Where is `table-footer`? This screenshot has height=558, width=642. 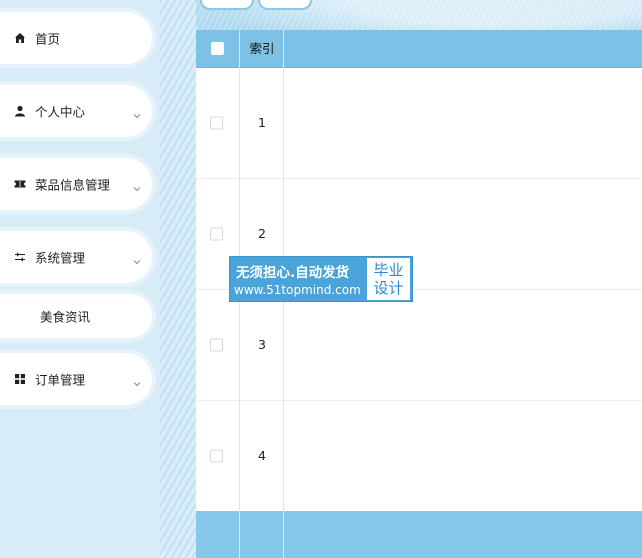
table-footer is located at coordinates (419, 534).